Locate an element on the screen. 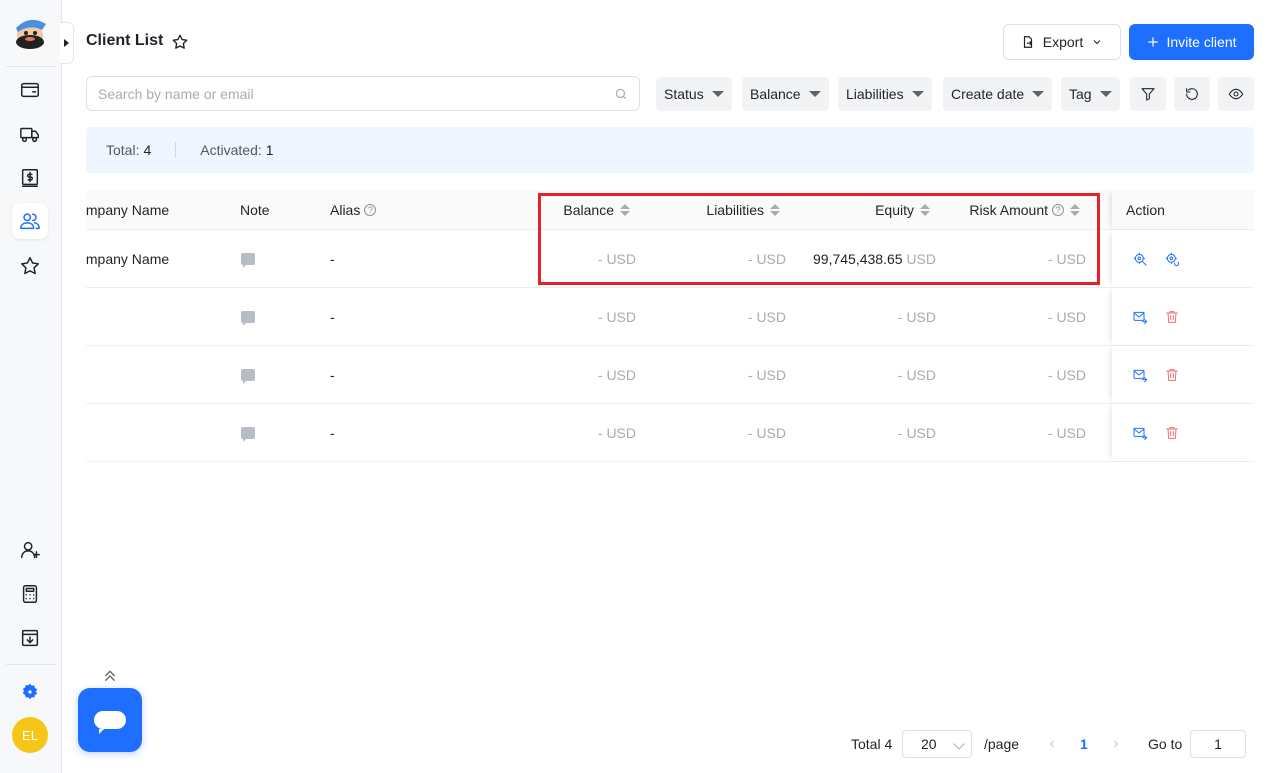  sidebar-collapse-toggle is located at coordinates (67, 43).